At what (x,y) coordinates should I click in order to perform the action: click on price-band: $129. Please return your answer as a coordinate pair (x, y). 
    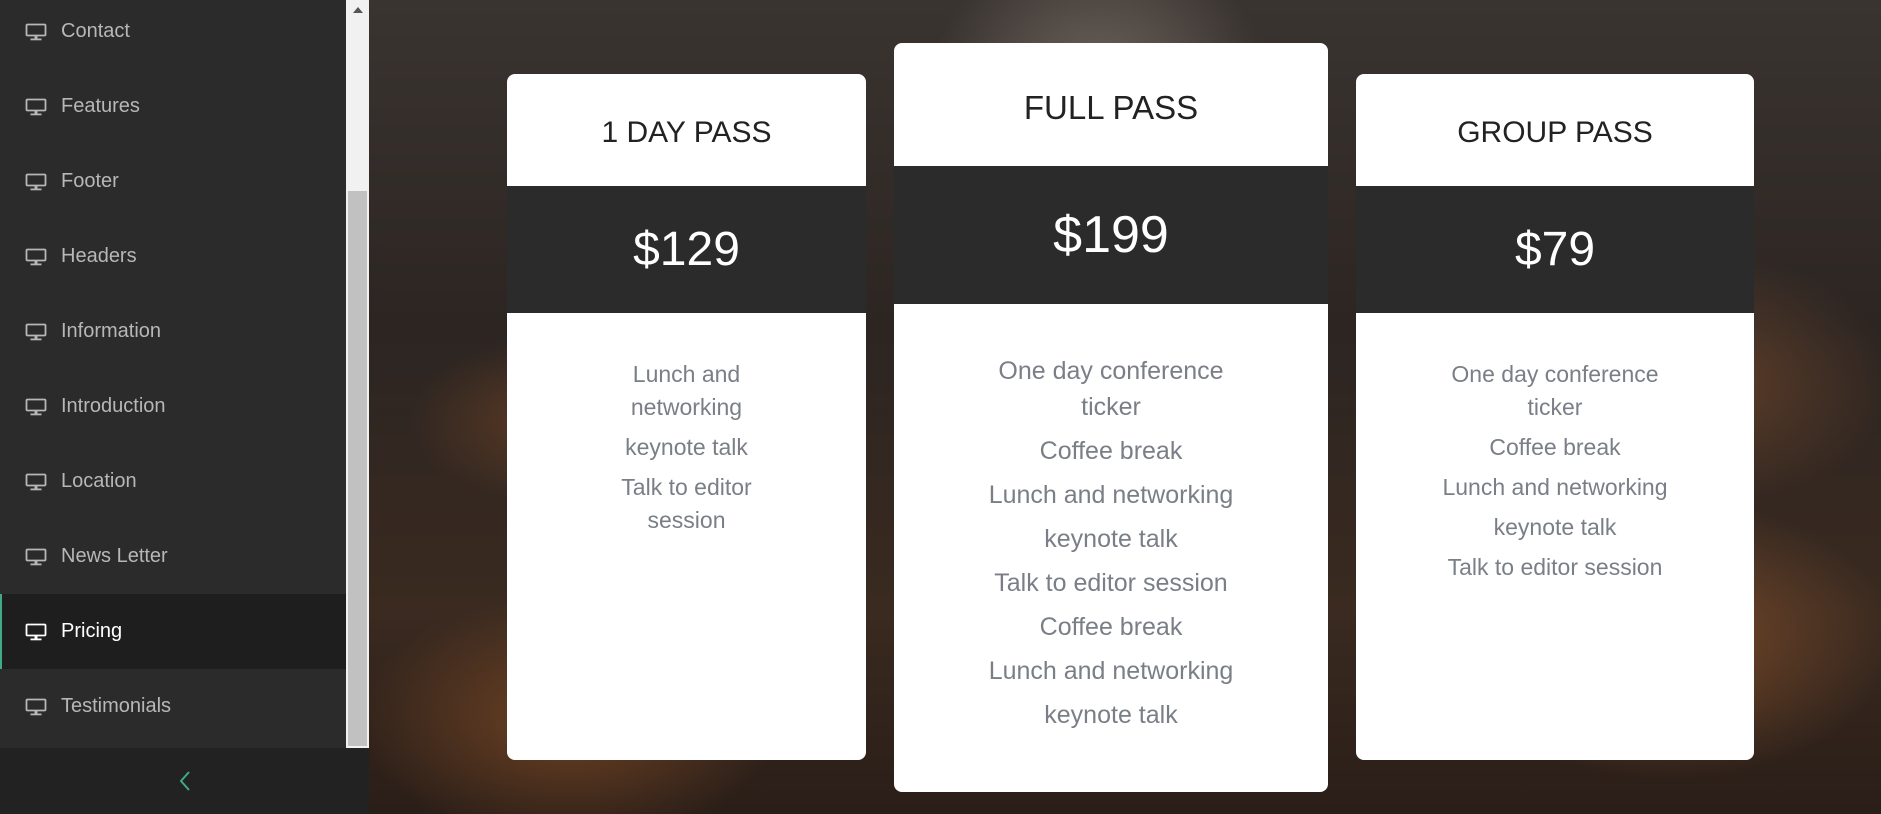
    Looking at the image, I should click on (686, 249).